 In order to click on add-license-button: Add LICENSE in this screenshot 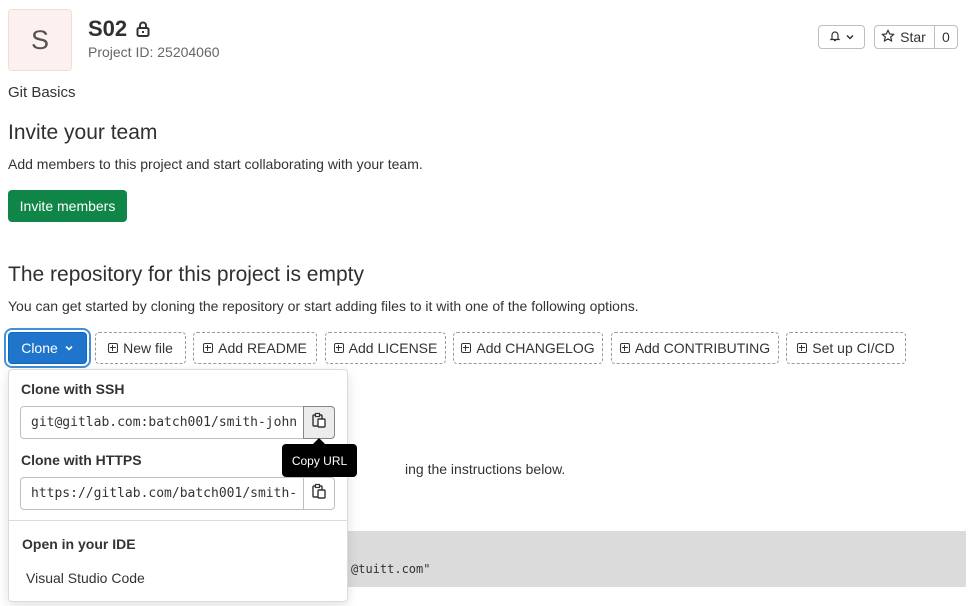, I will do `click(385, 348)`.